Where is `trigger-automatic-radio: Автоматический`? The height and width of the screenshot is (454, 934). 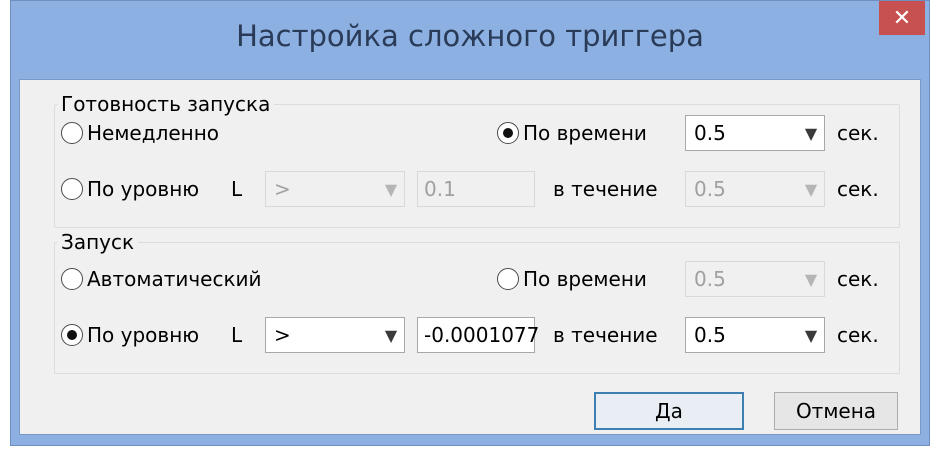 trigger-automatic-radio: Автоматический is located at coordinates (161, 279).